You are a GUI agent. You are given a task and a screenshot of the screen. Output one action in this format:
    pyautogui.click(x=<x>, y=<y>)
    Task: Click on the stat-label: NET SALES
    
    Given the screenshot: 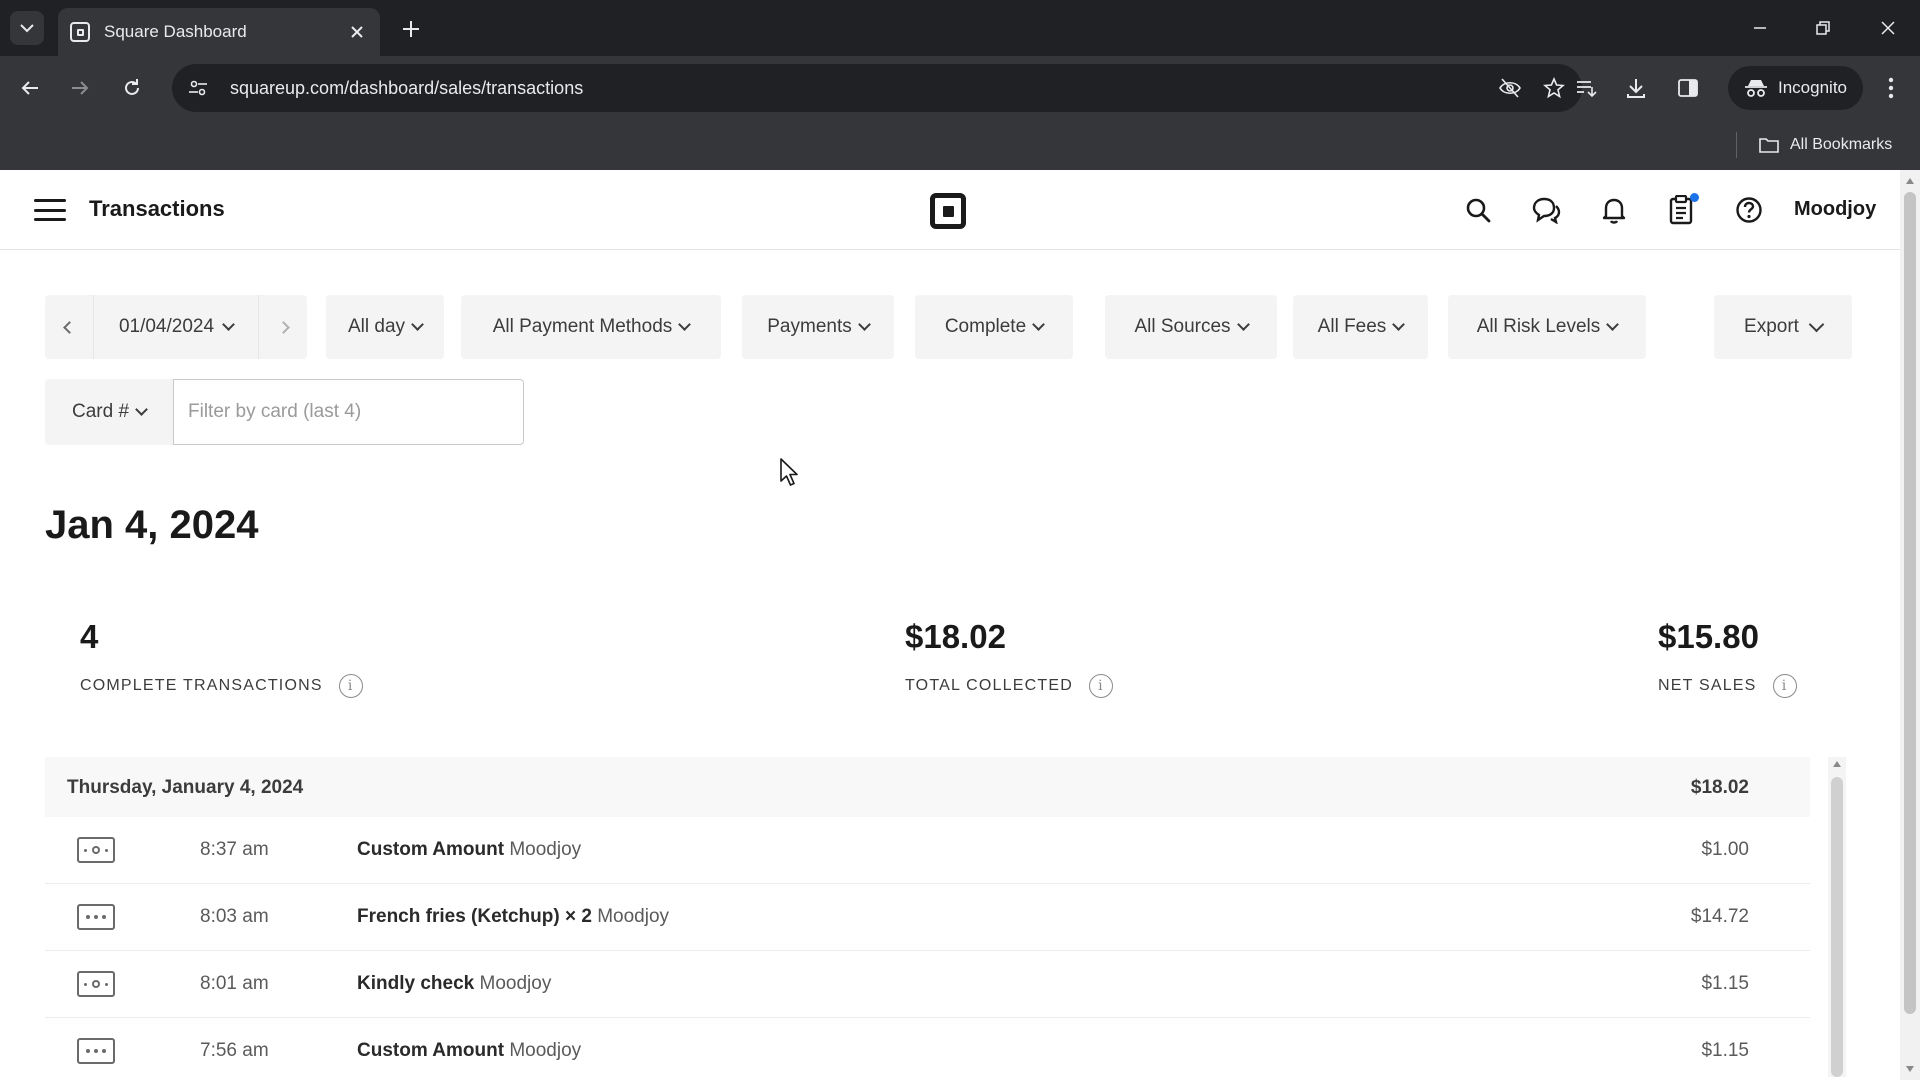 What is the action you would take?
    pyautogui.click(x=1707, y=685)
    